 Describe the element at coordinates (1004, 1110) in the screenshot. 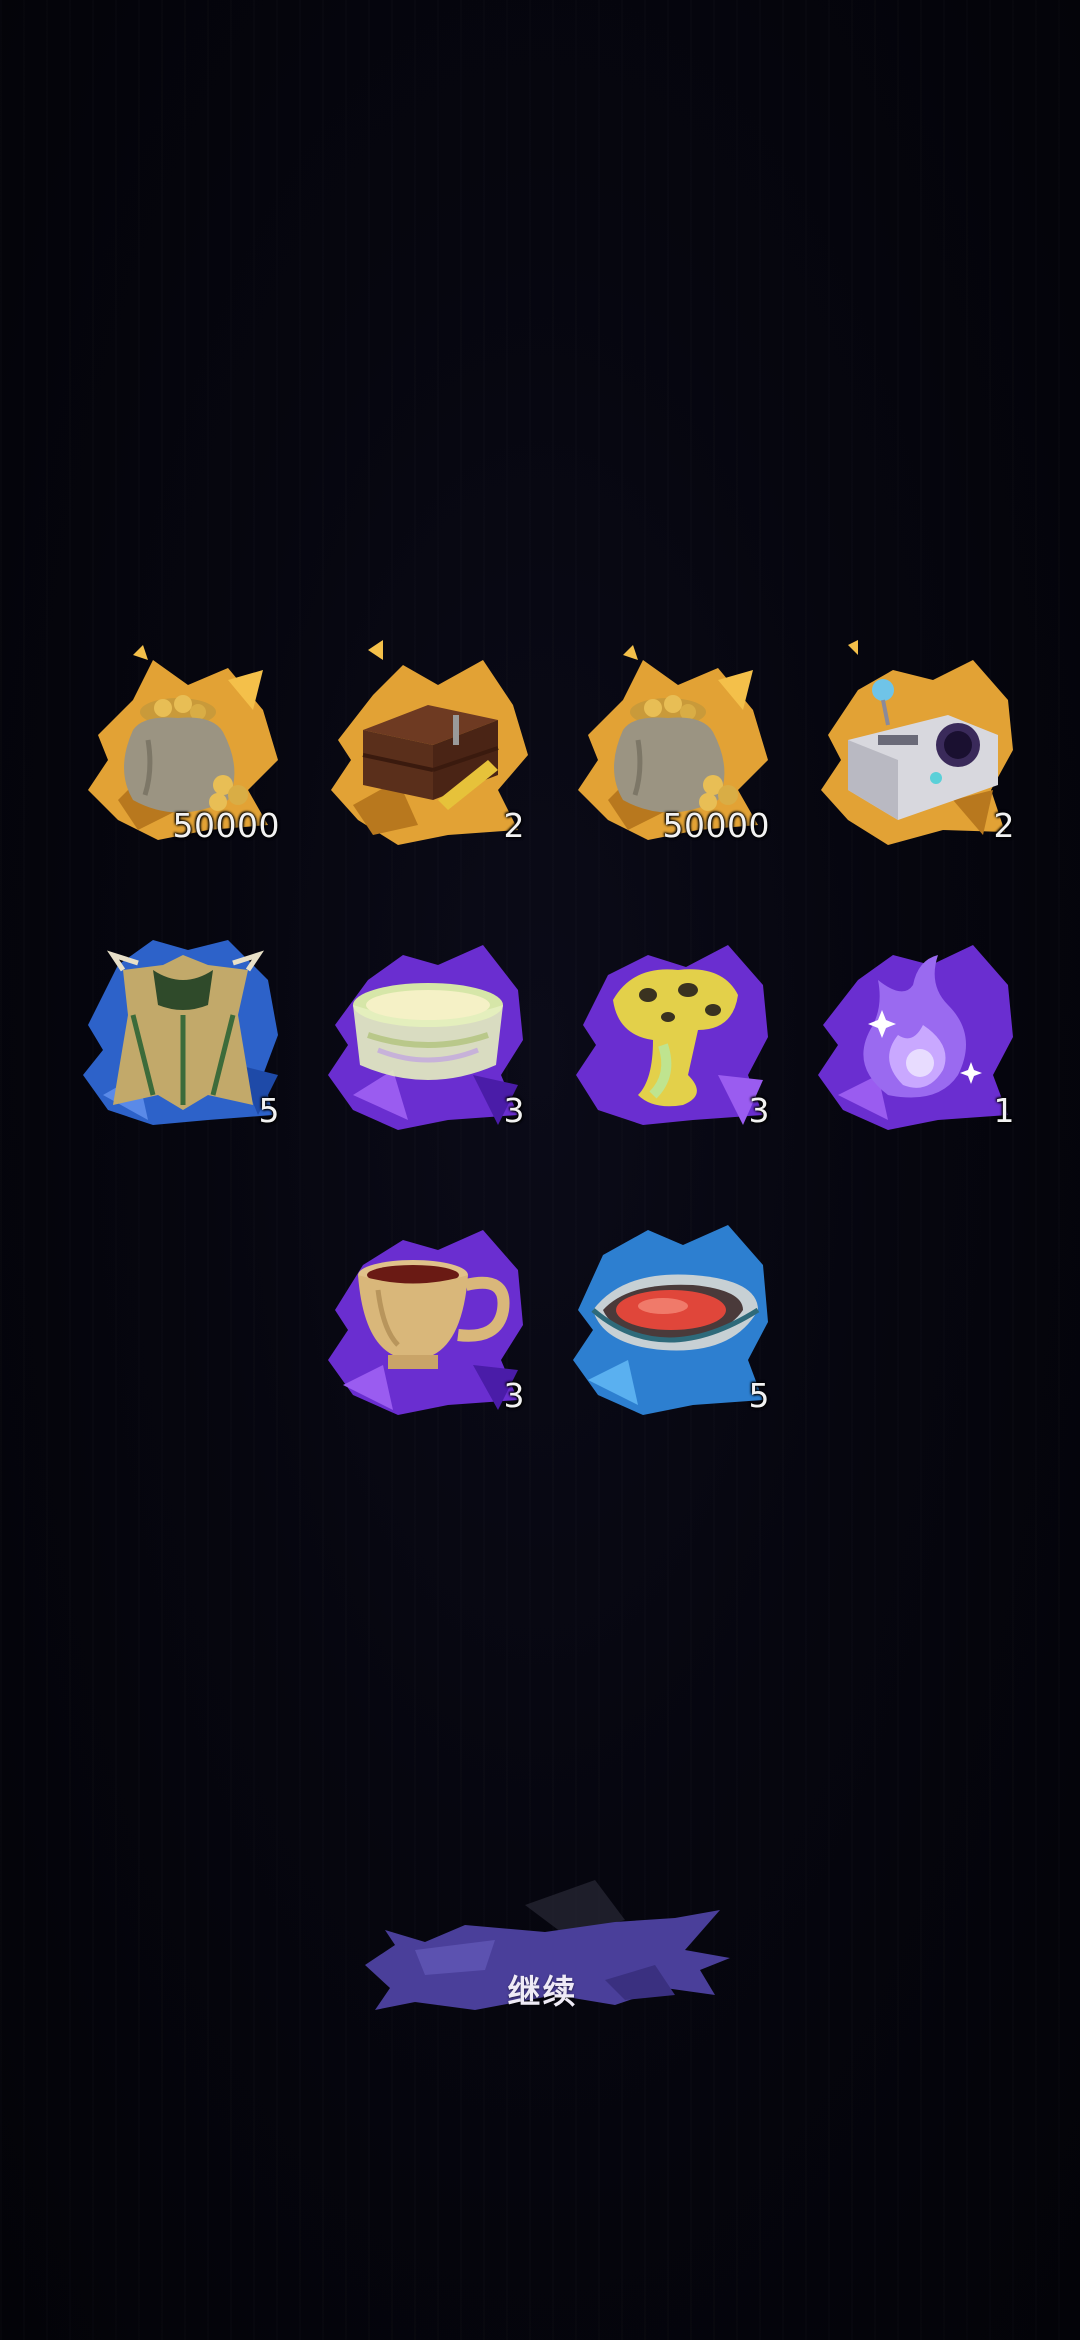

I see `reward-quantity: 1` at that location.